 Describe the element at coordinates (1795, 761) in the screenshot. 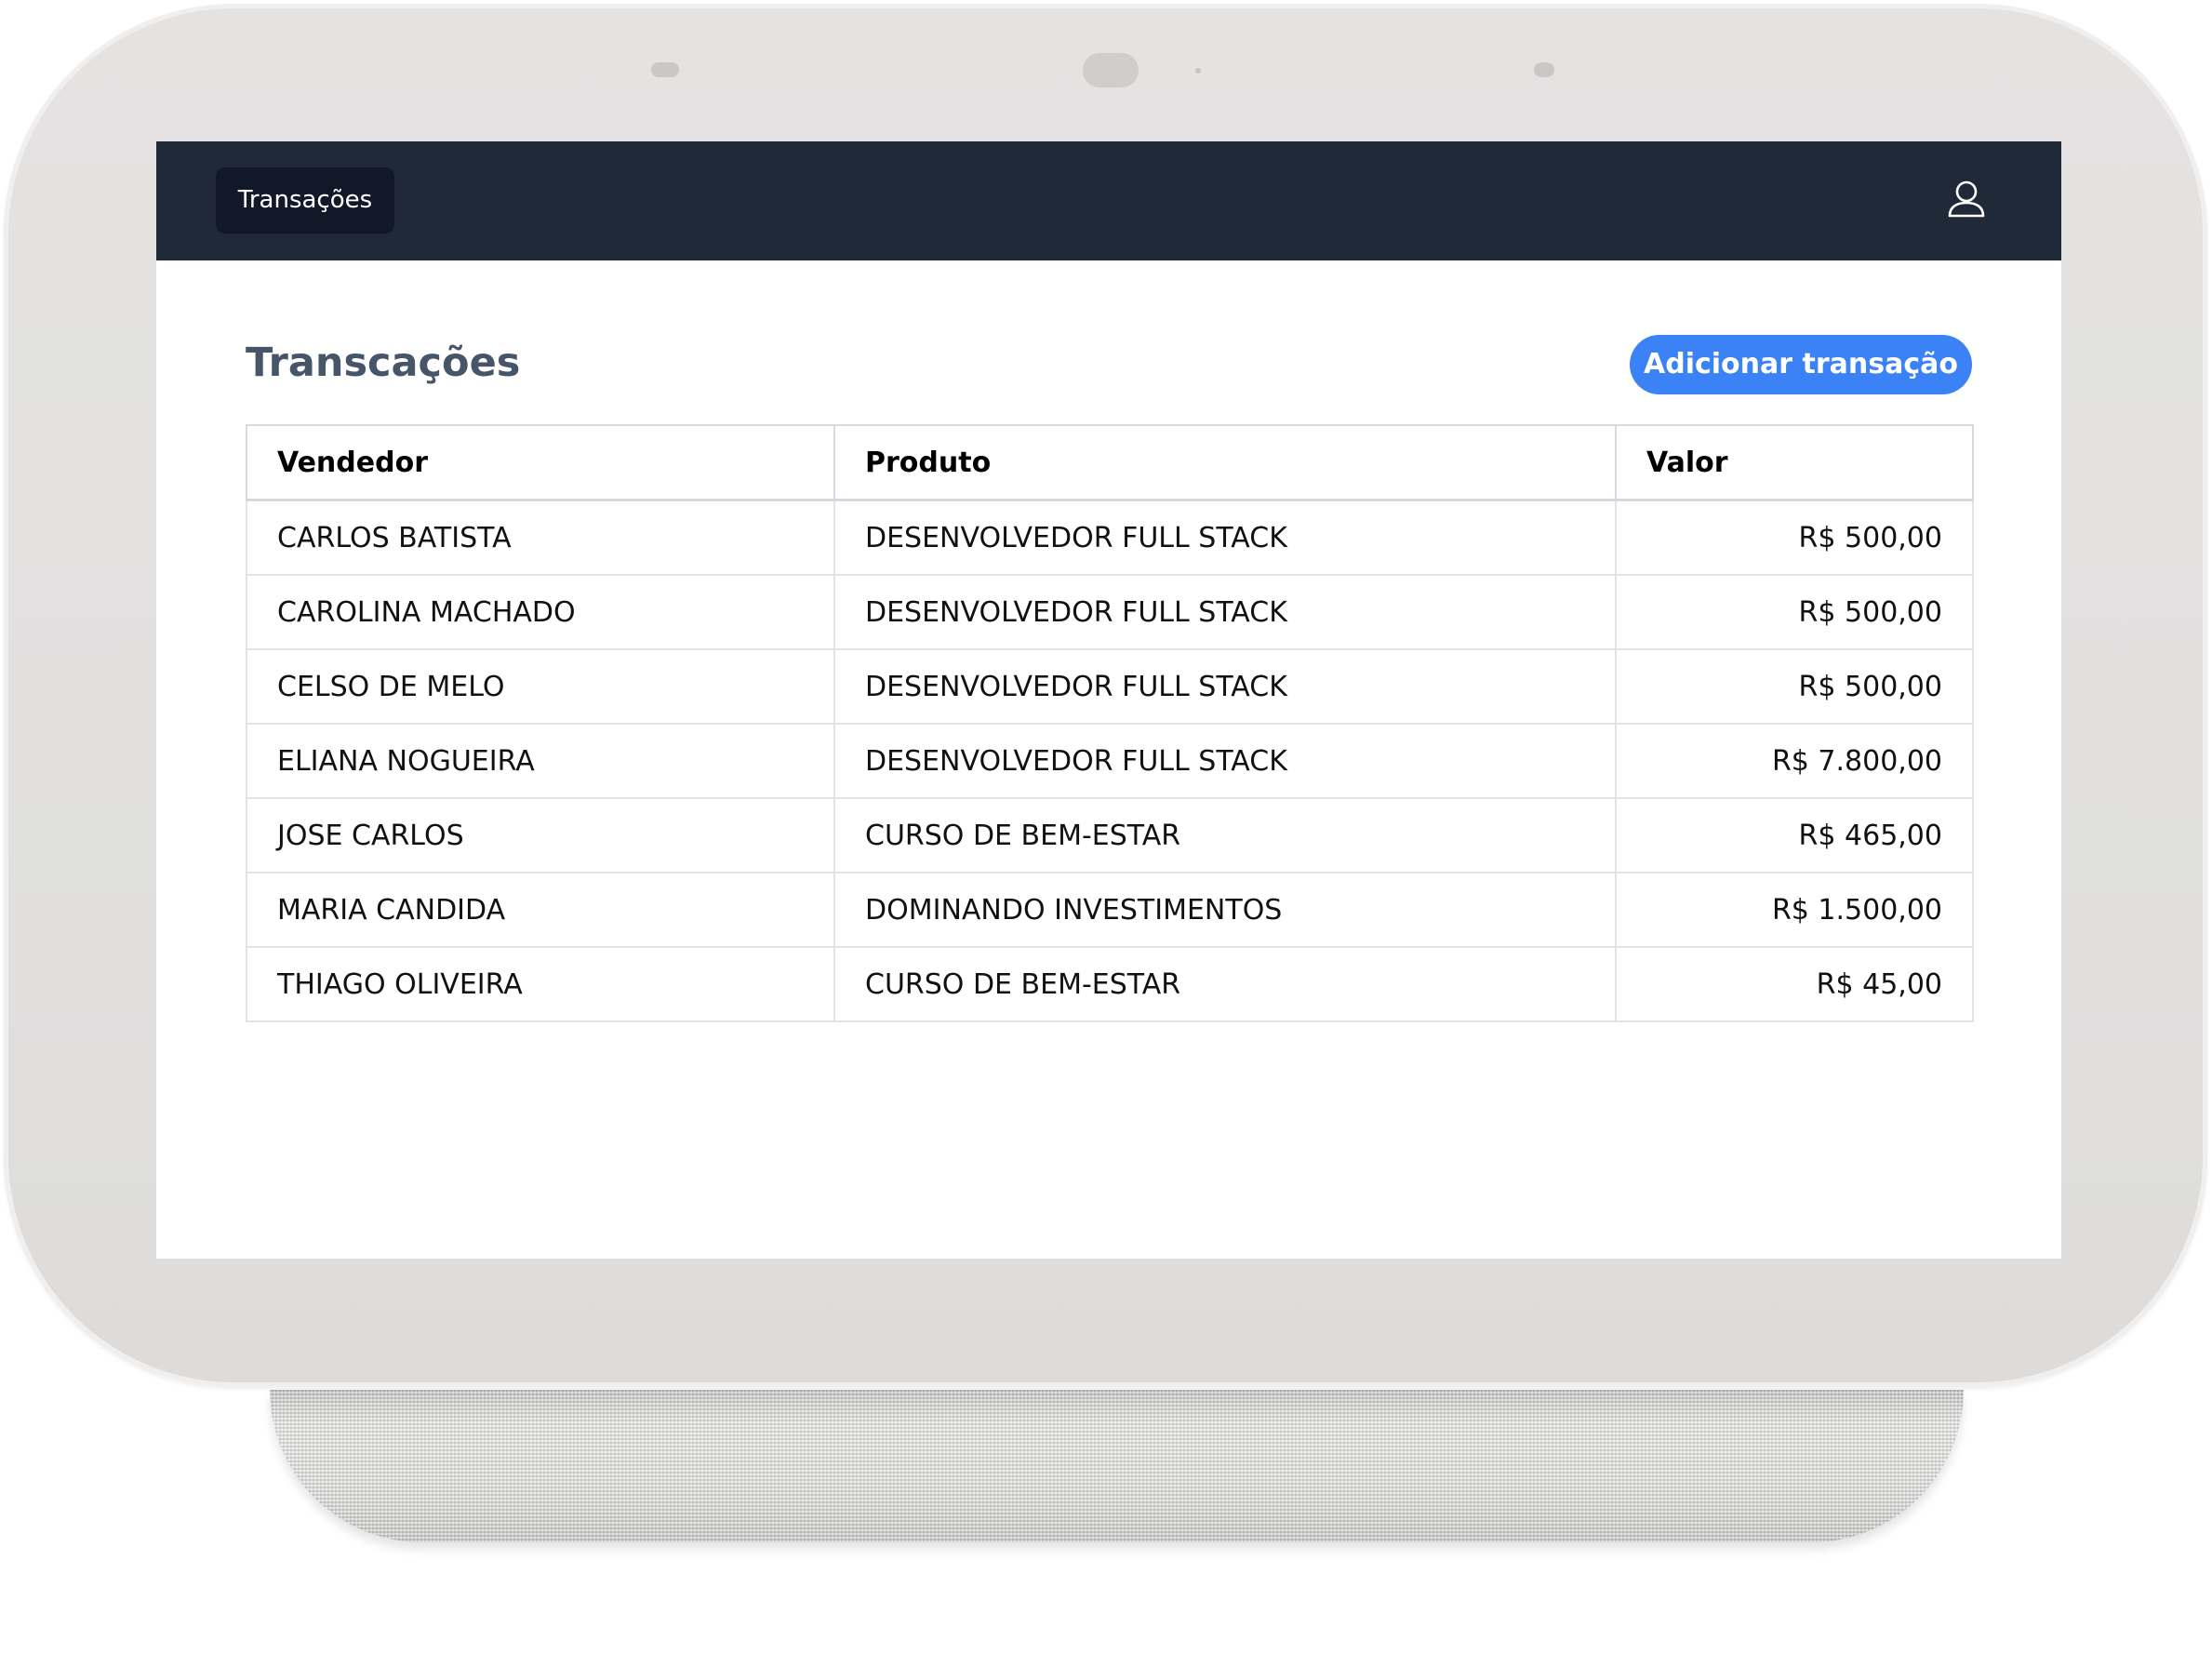

I see `value-cell: R$ 7.800,00` at that location.